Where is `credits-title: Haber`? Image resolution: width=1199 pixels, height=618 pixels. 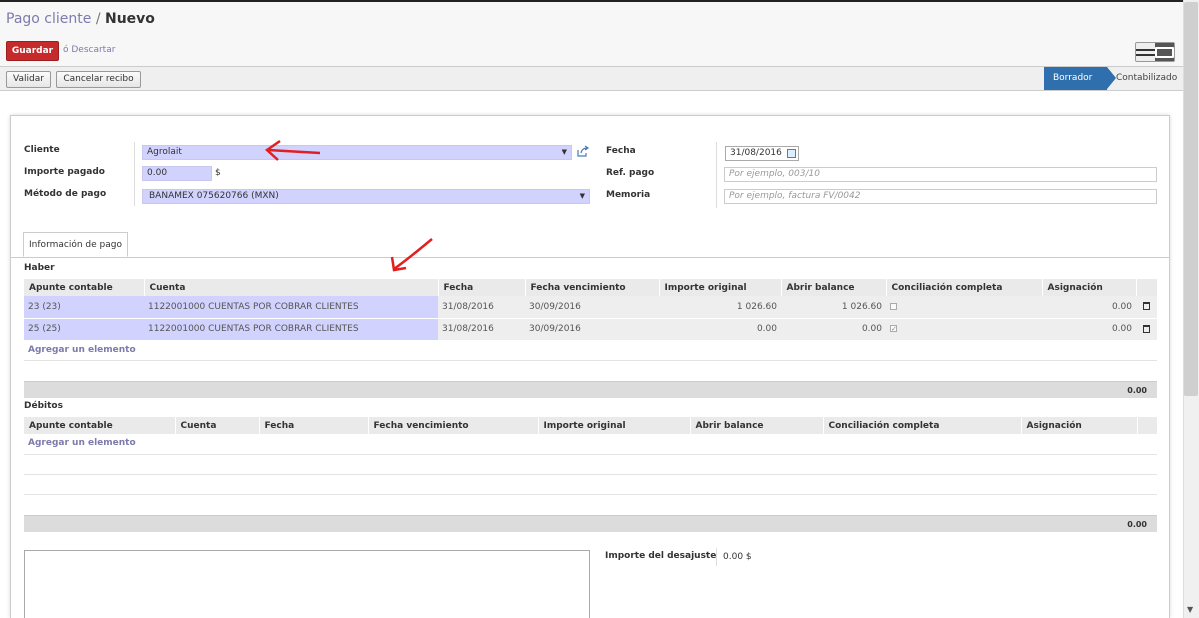
credits-title: Haber is located at coordinates (39, 268).